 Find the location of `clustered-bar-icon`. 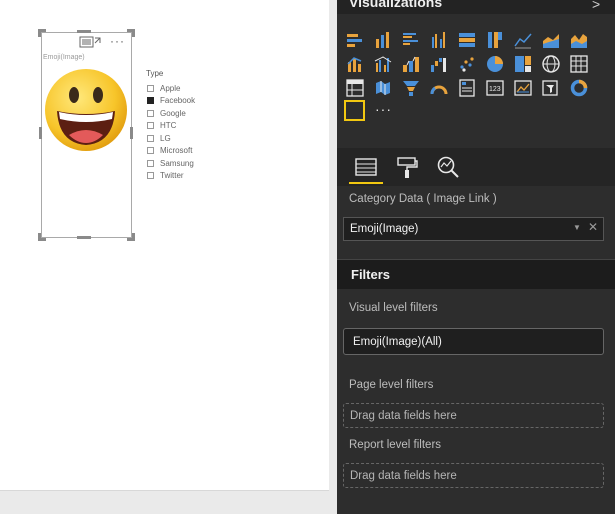

clustered-bar-icon is located at coordinates (411, 40).